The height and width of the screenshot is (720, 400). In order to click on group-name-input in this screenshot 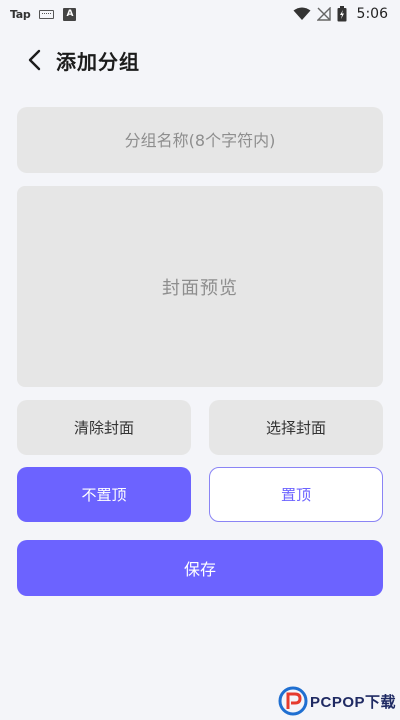, I will do `click(200, 140)`.